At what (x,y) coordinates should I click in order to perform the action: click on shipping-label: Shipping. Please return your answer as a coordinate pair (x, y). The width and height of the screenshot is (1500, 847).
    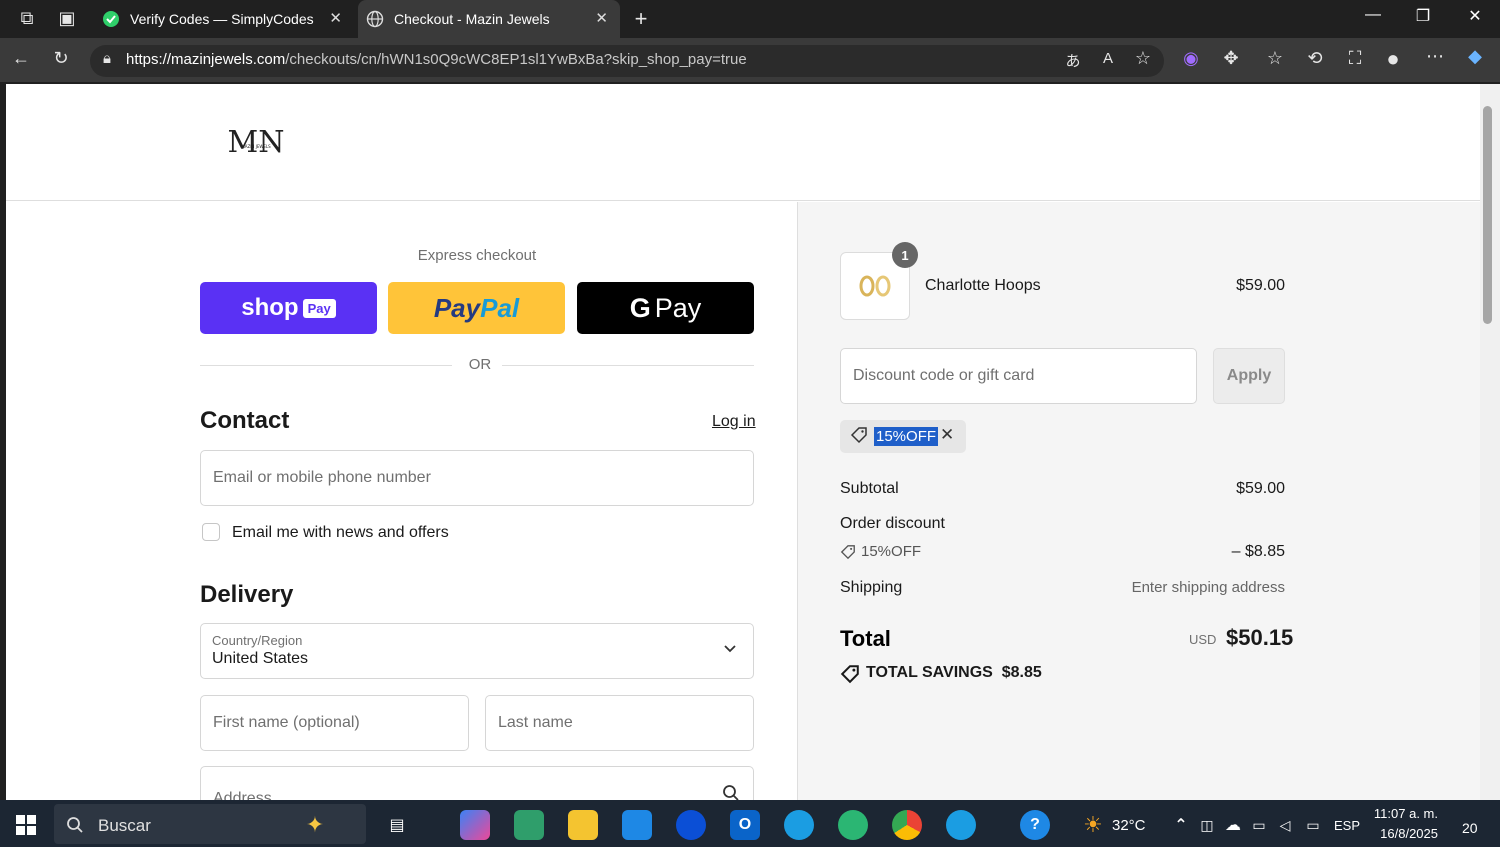
    Looking at the image, I should click on (871, 587).